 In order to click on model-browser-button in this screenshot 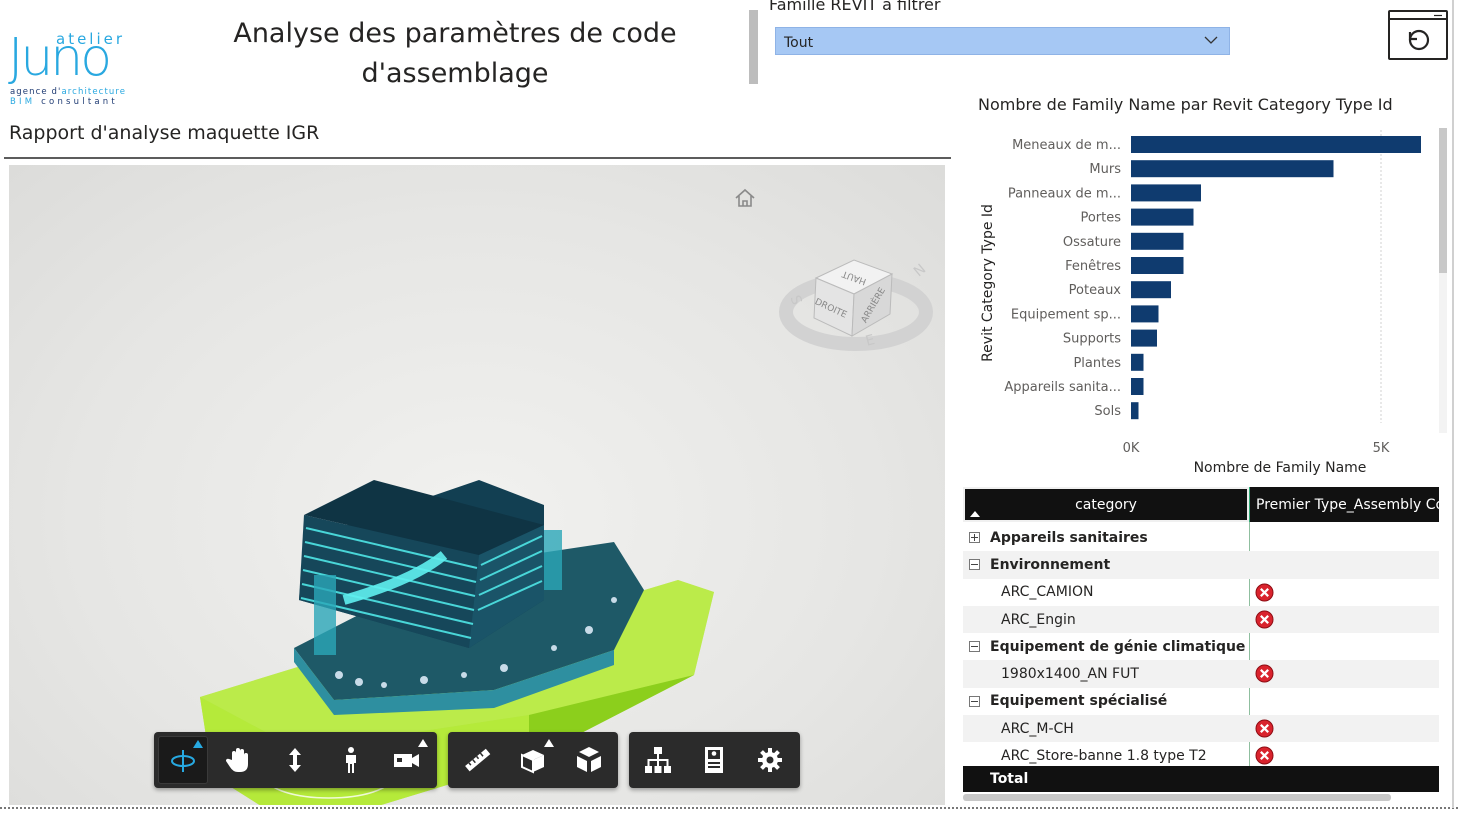, I will do `click(658, 760)`.